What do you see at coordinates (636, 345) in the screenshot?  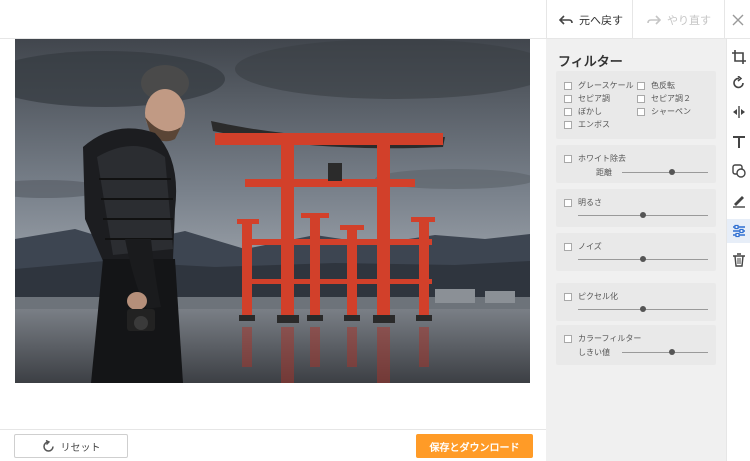 I see `color-filter-card: カラーフィルター しきい値` at bounding box center [636, 345].